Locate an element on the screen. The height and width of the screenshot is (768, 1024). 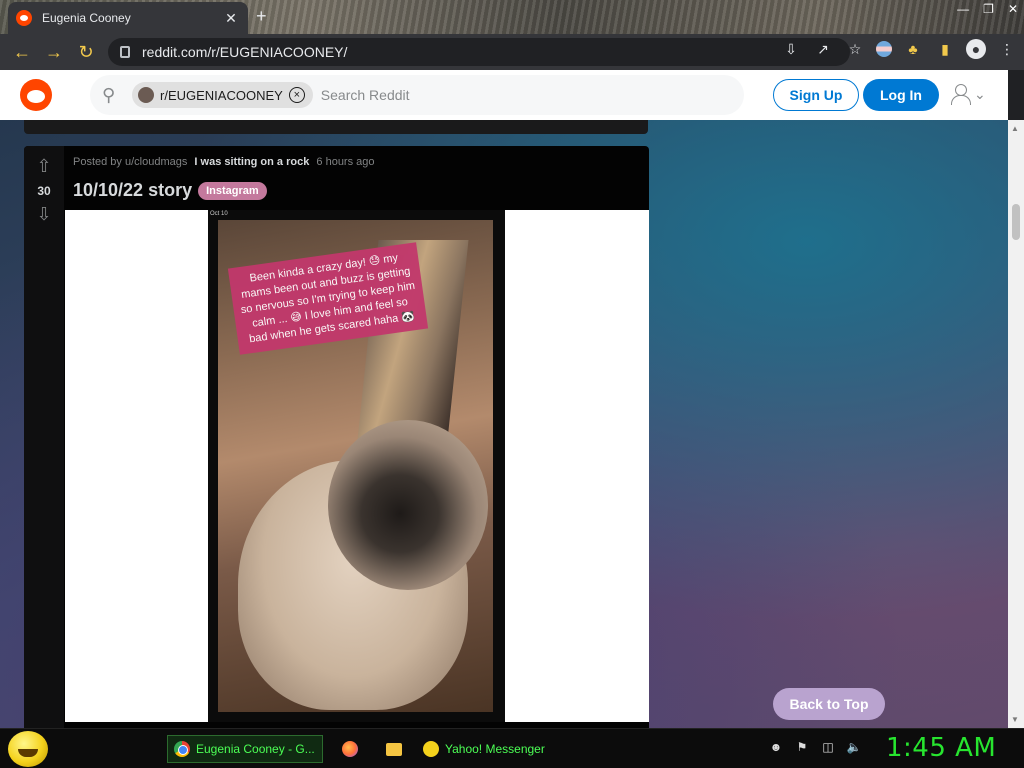
reload-icon: ↻ is located at coordinates (86, 52).